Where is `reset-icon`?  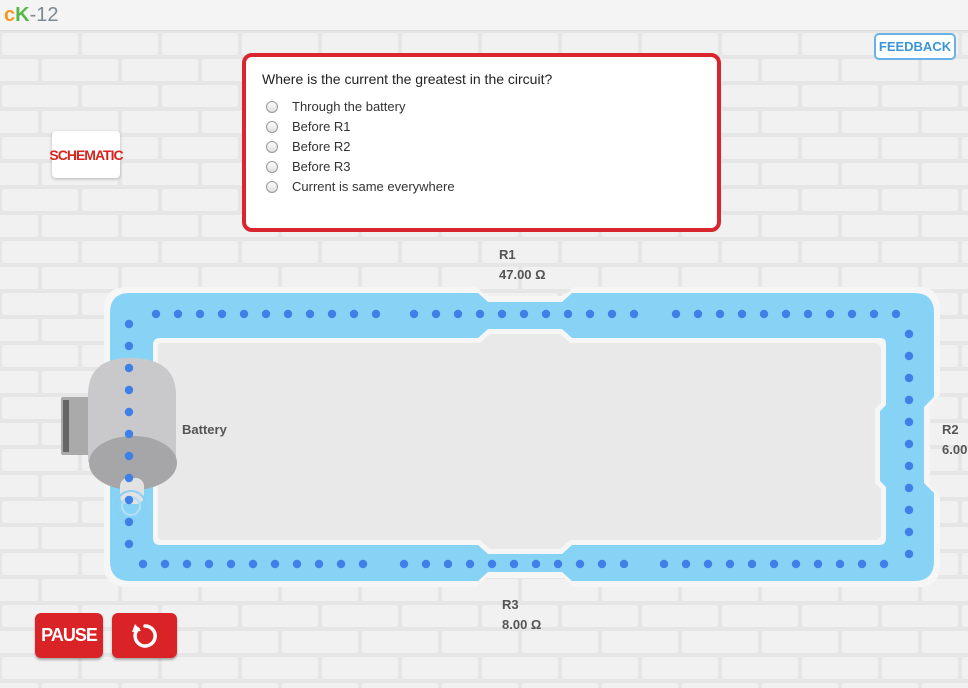 reset-icon is located at coordinates (144, 635).